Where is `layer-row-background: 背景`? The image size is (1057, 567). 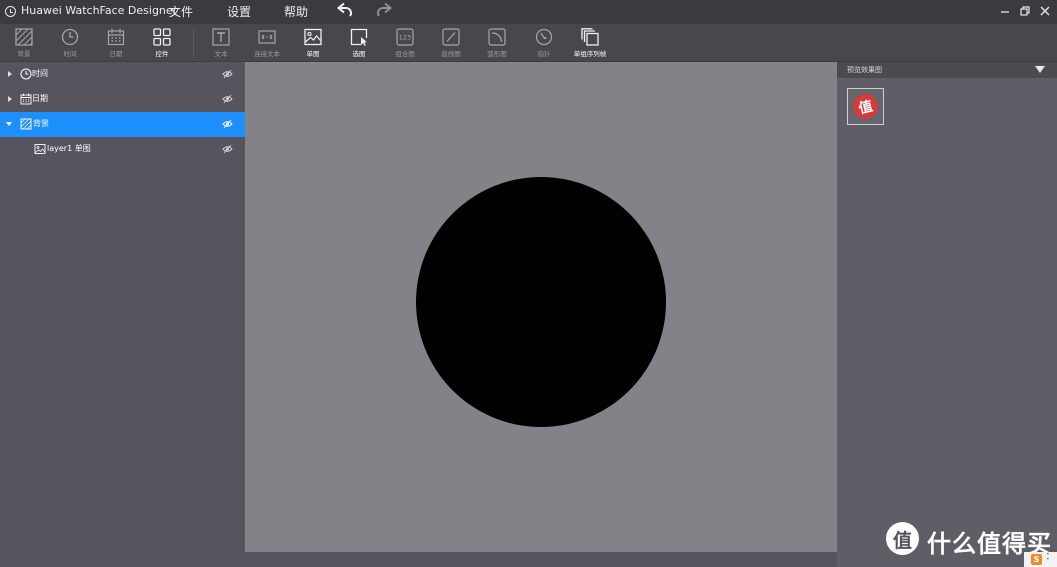
layer-row-background: 背景 is located at coordinates (122, 124).